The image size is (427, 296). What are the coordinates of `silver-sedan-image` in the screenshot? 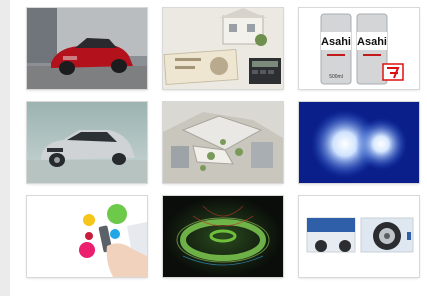 It's located at (87, 142).